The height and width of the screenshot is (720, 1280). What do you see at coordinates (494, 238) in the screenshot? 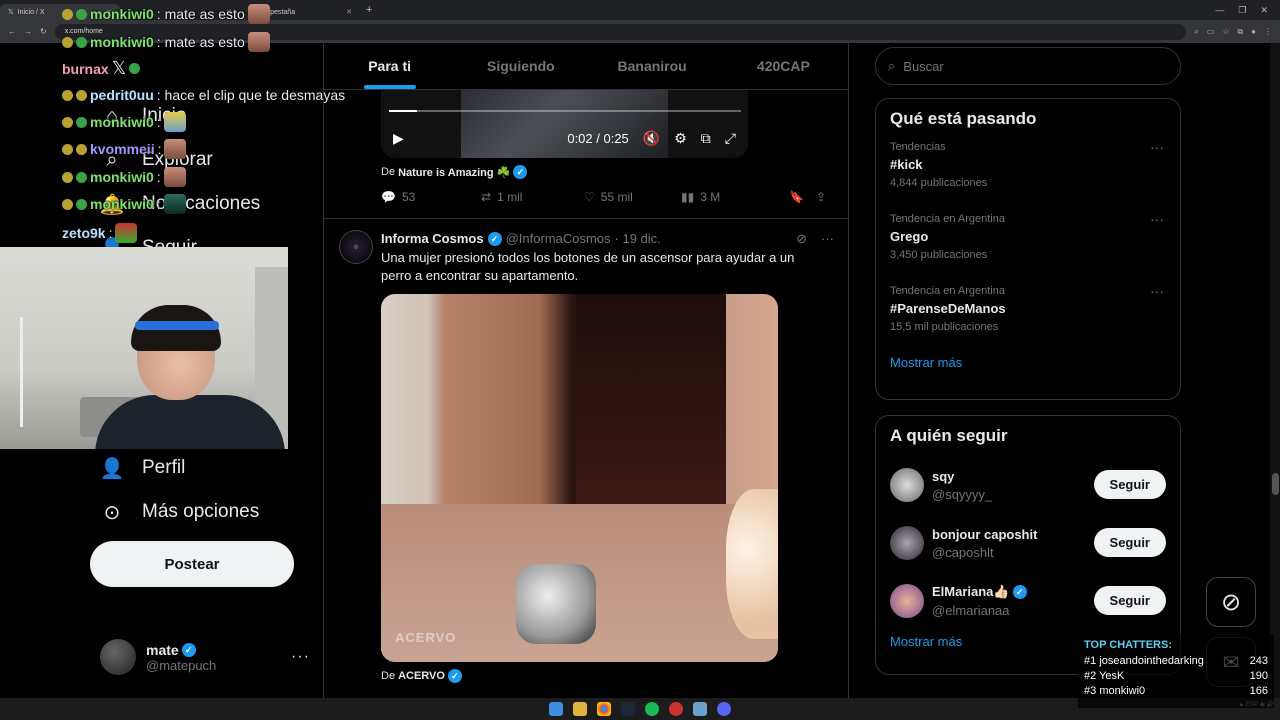
I see `verified-badge-icon: ✓` at bounding box center [494, 238].